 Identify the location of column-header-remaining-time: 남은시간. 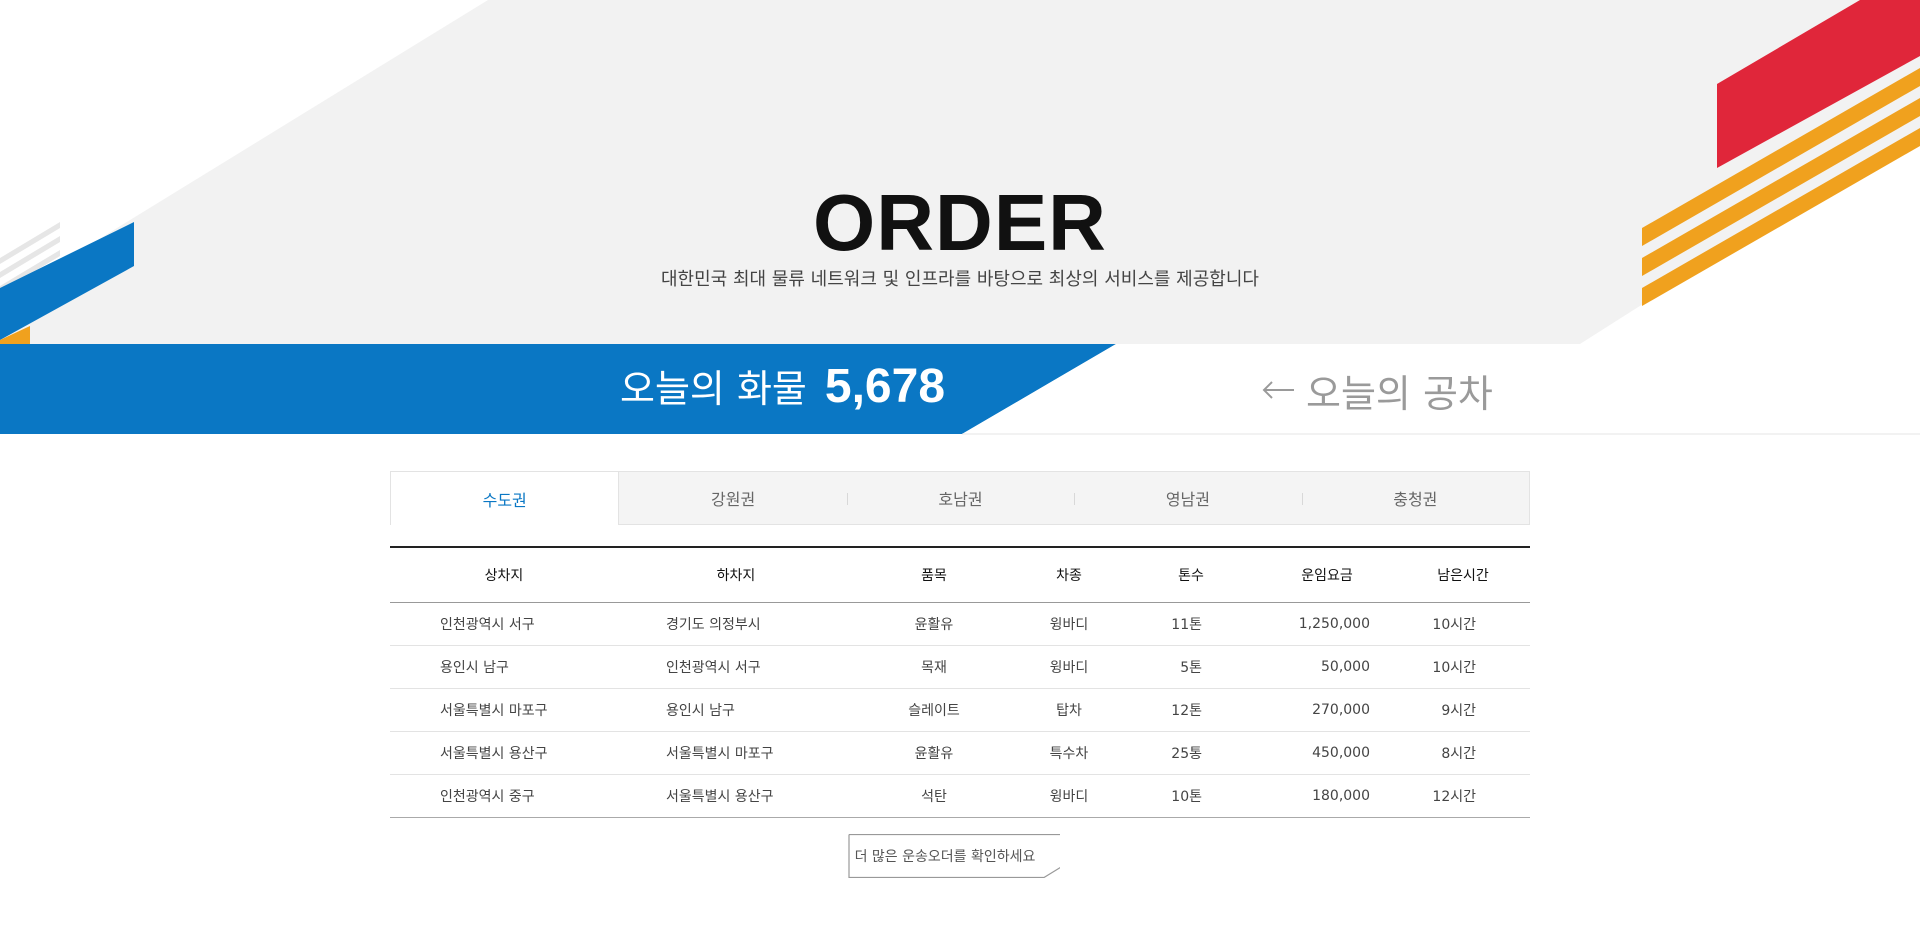
(1463, 576).